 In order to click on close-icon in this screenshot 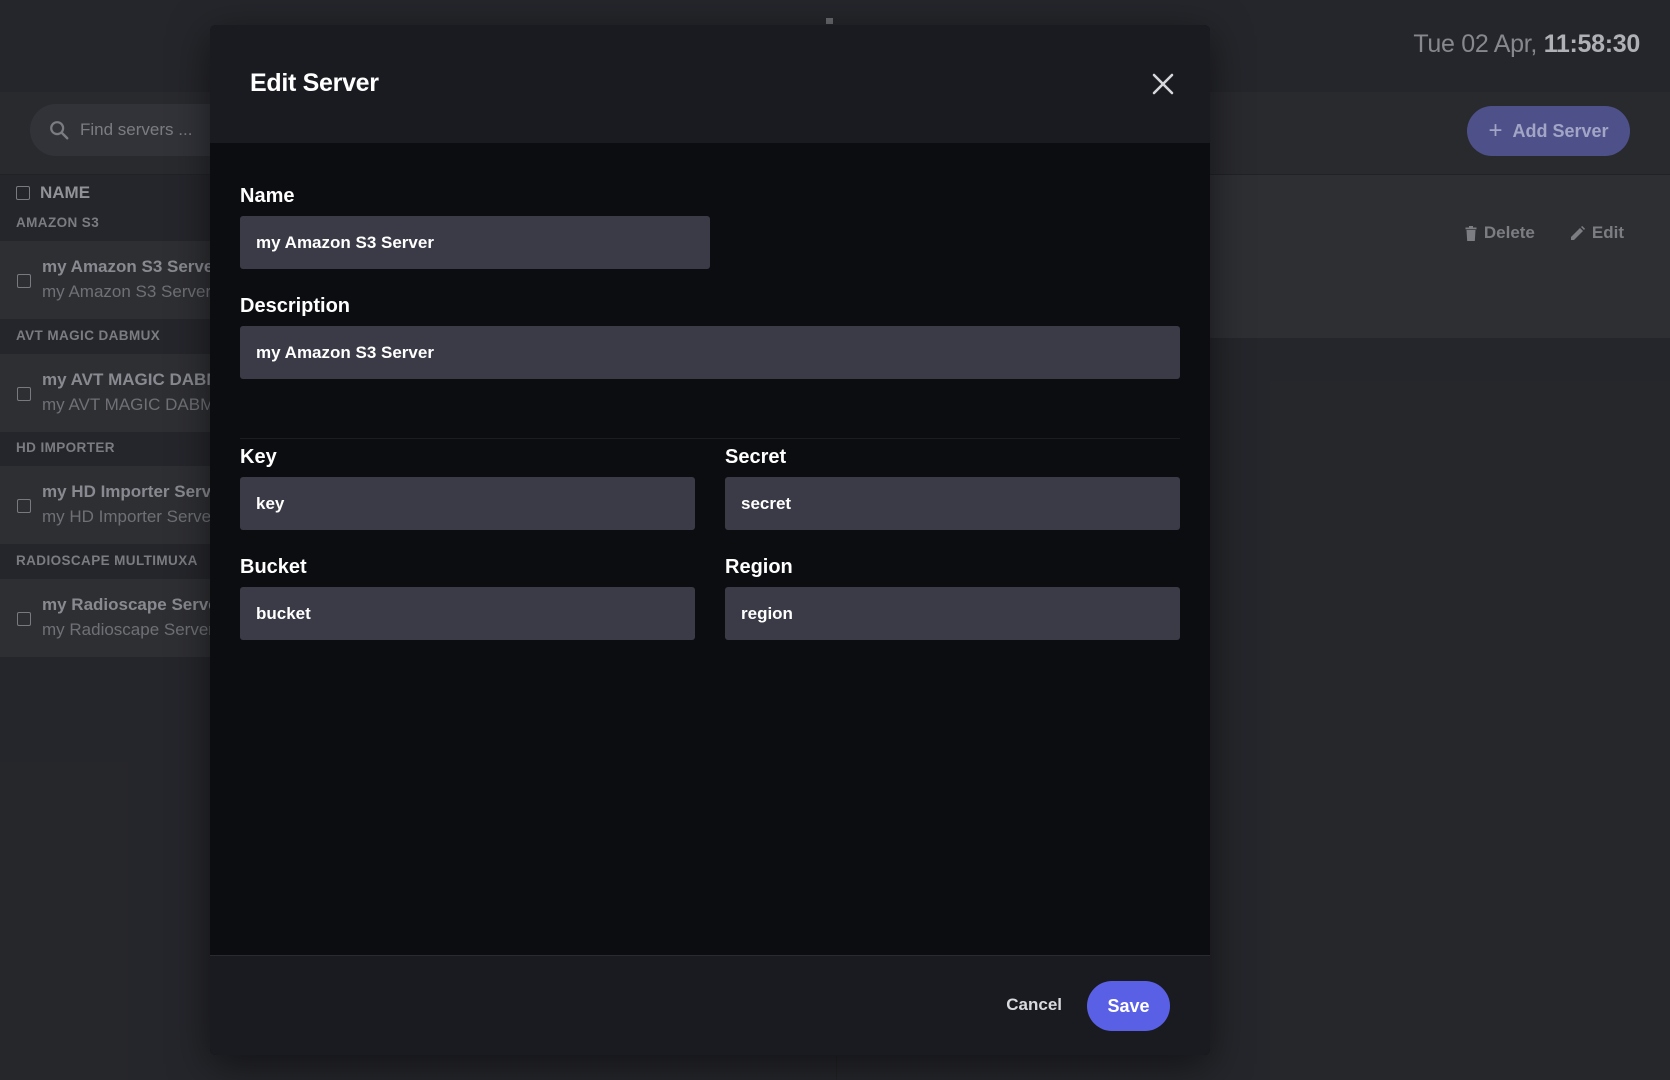, I will do `click(1163, 84)`.